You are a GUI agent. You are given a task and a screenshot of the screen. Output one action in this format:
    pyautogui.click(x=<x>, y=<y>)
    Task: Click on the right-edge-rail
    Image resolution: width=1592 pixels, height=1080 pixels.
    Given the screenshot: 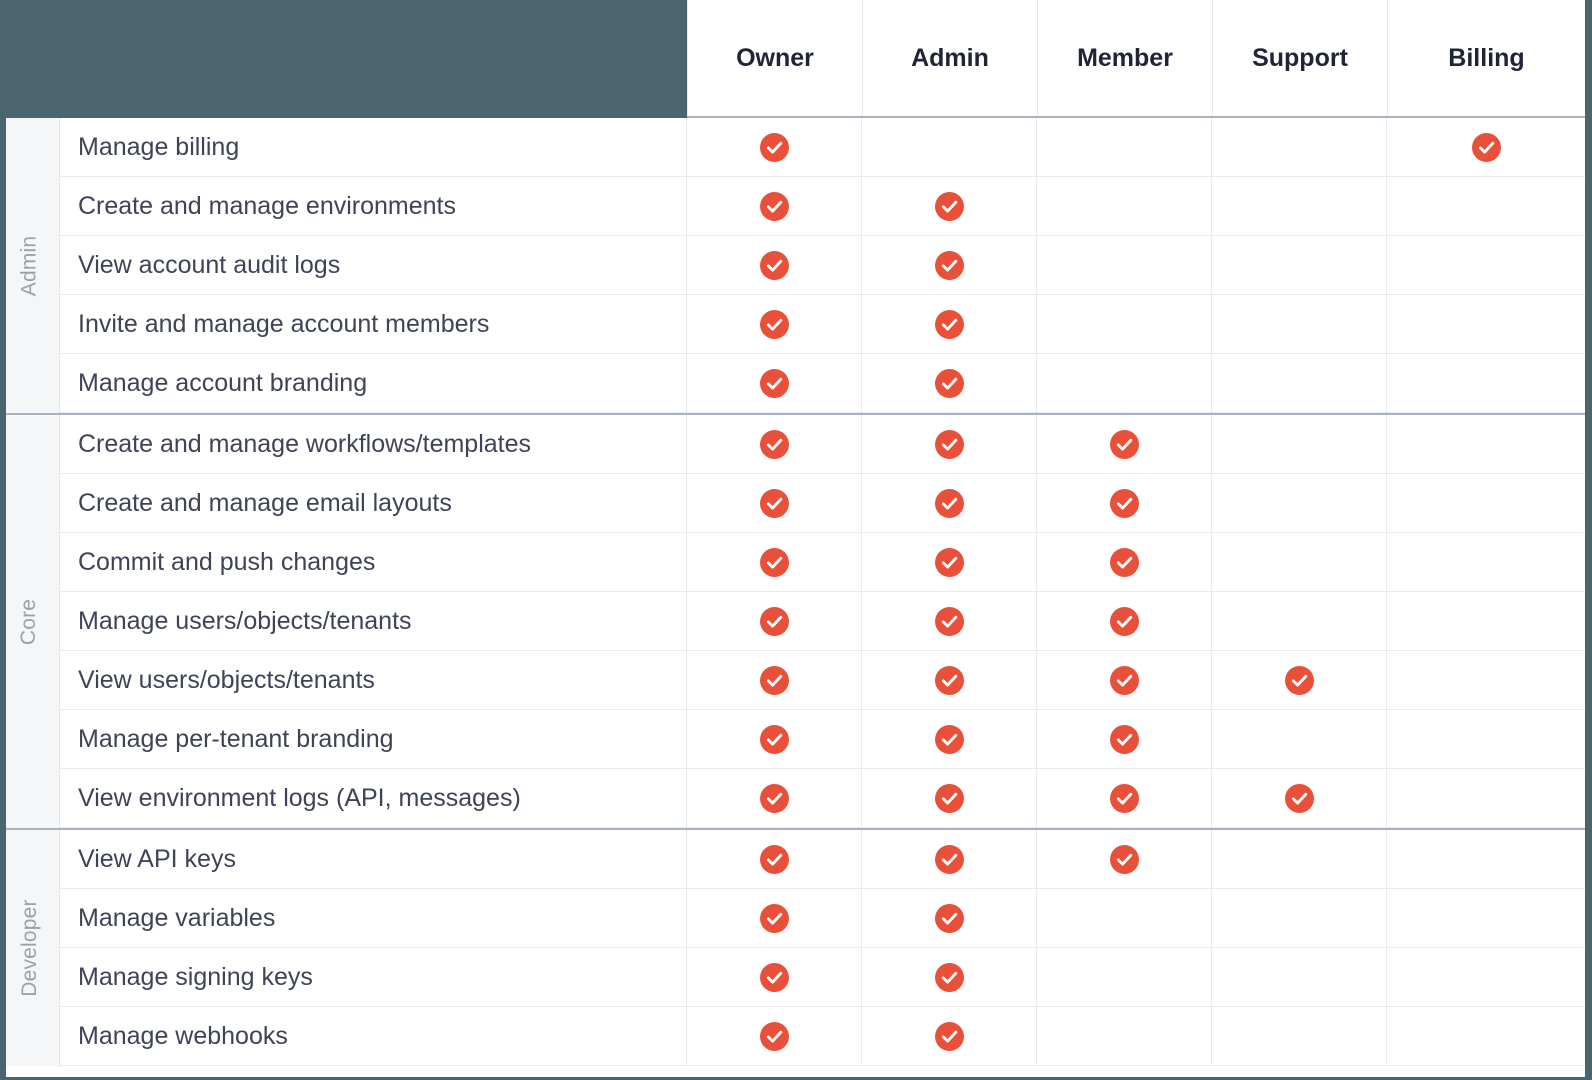 What is the action you would take?
    pyautogui.click(x=1588, y=540)
    